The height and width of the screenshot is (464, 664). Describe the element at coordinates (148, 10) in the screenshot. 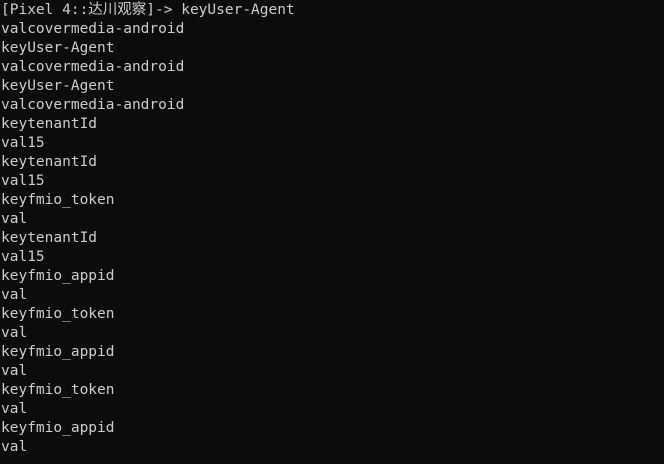

I see `prompt-line: [Pixel 4::达川观察]-> keyUser-Agent` at that location.